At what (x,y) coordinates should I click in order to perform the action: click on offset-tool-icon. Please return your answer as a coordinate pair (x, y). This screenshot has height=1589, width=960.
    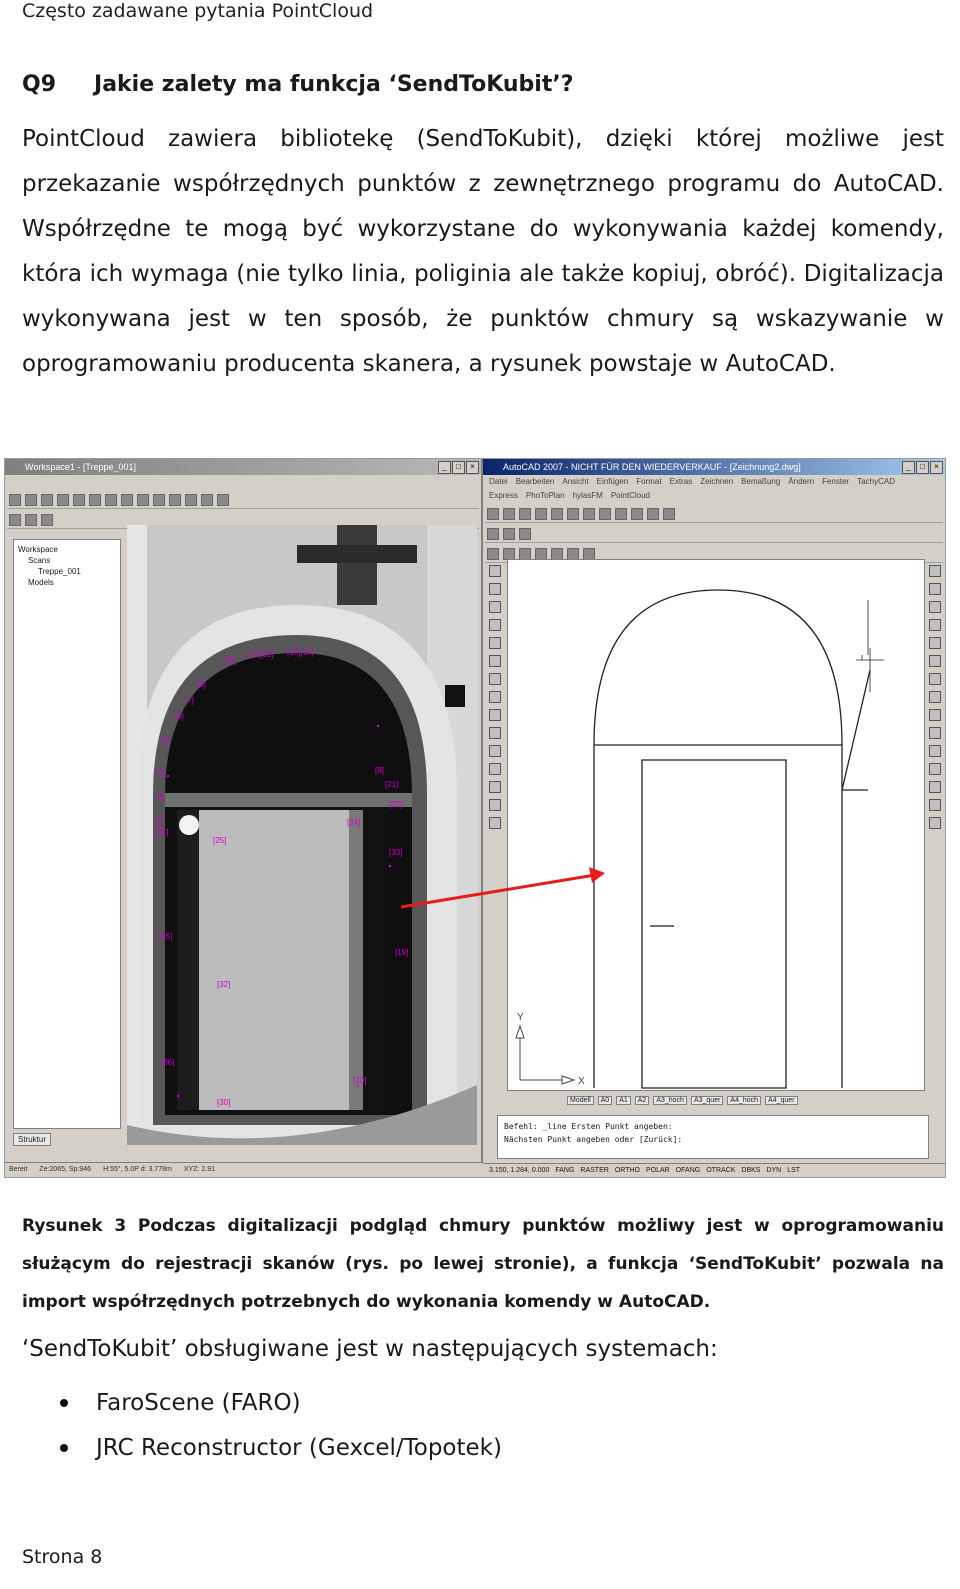
    Looking at the image, I should click on (935, 625).